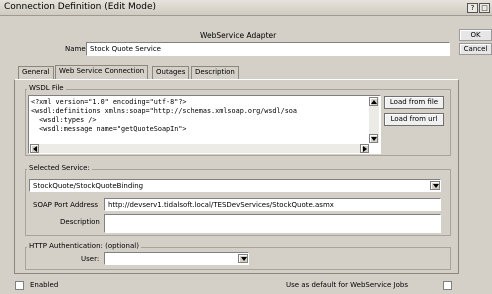 This screenshot has width=492, height=294. What do you see at coordinates (373, 101) in the screenshot?
I see `scroll-up-icon` at bounding box center [373, 101].